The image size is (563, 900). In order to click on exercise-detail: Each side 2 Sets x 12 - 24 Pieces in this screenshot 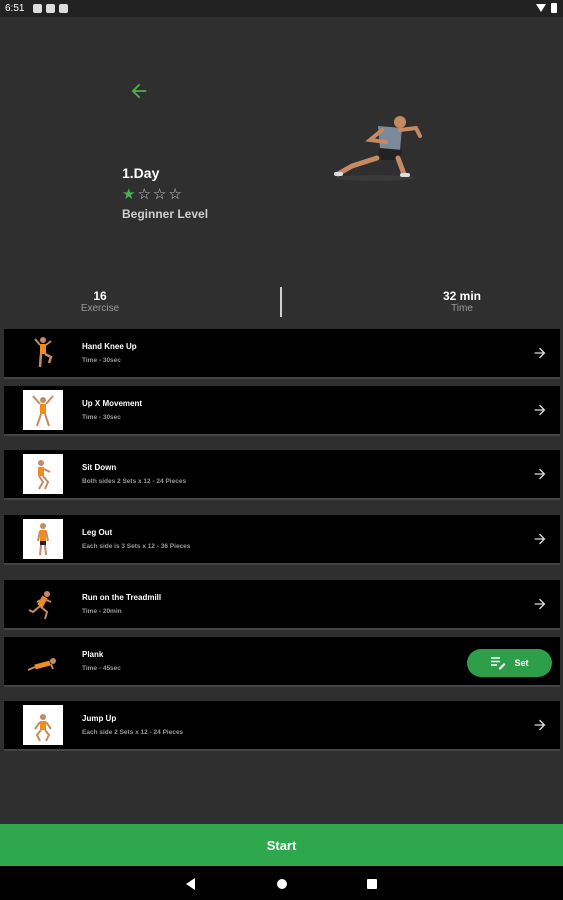, I will do `click(133, 732)`.